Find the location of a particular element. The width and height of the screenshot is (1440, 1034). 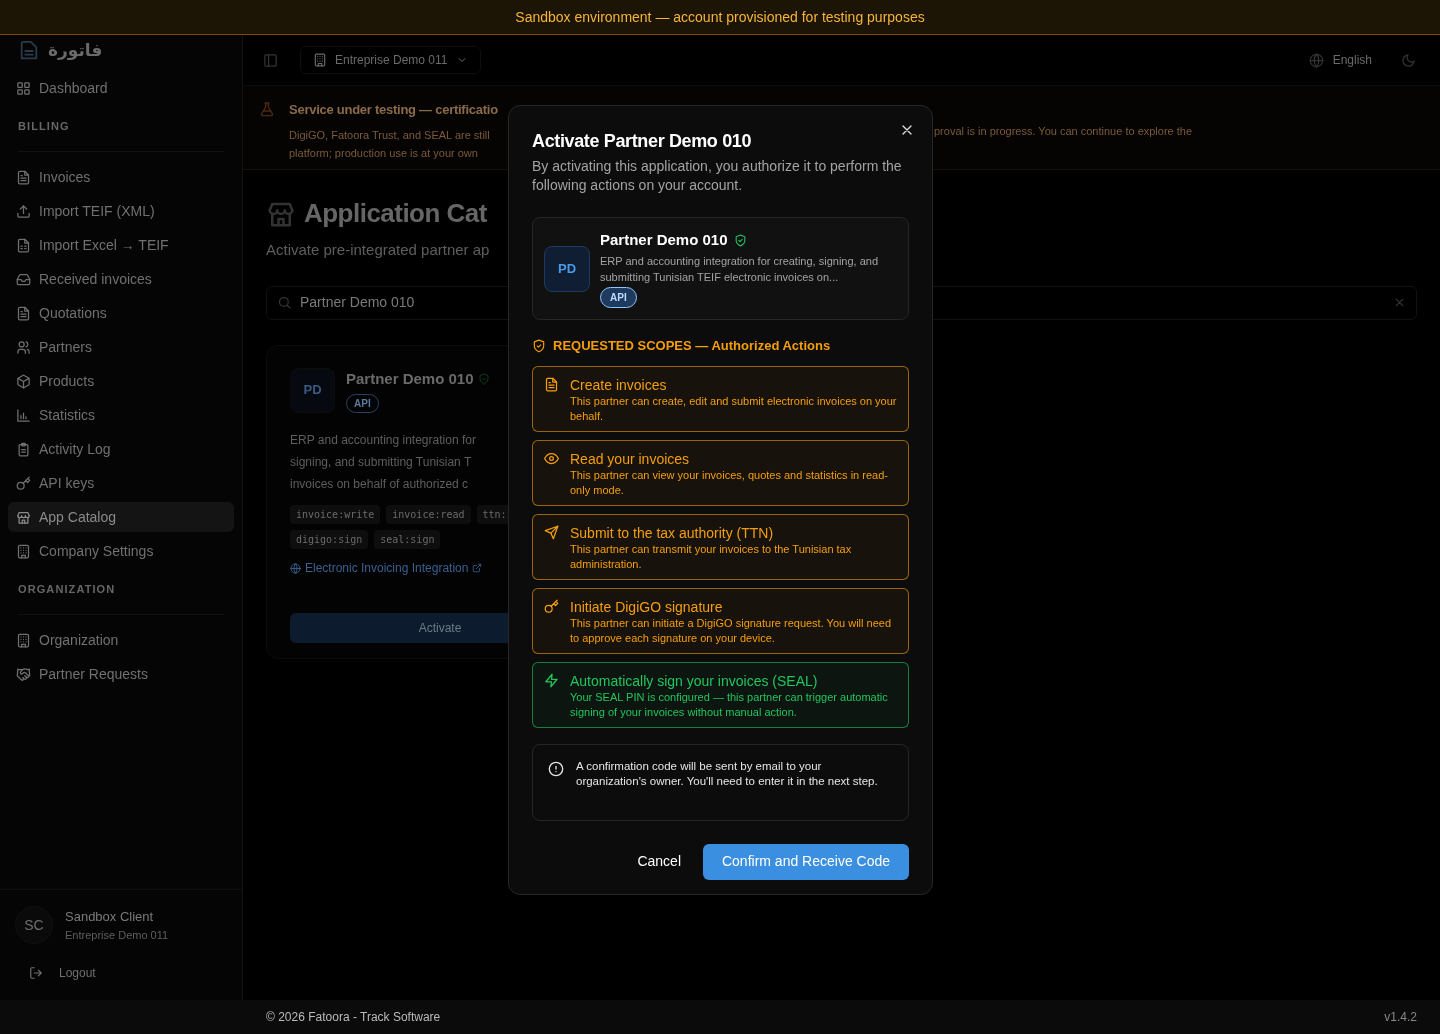

sidebar-item: Activity Log is located at coordinates (121, 449).